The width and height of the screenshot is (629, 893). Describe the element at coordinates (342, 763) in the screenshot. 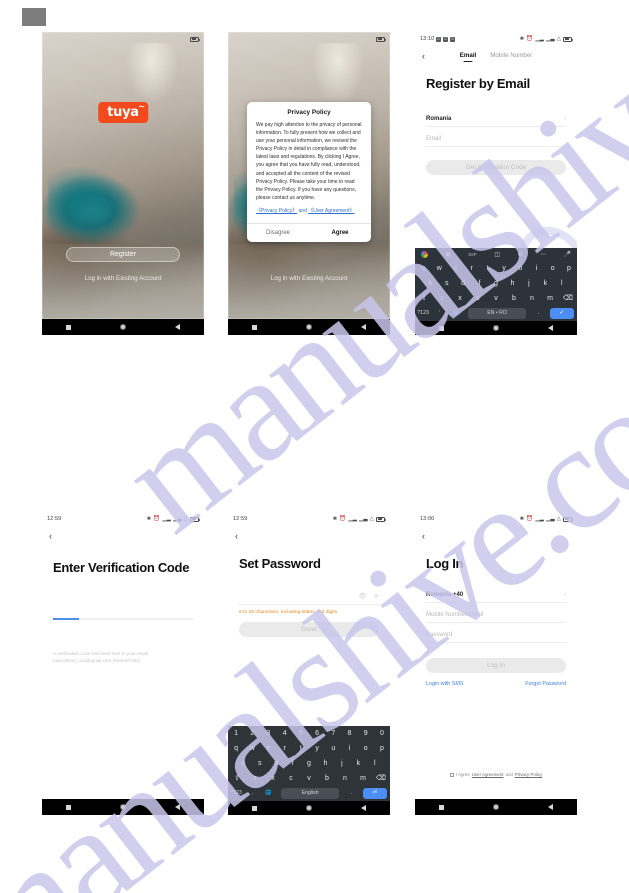

I see `key-j: j` at that location.